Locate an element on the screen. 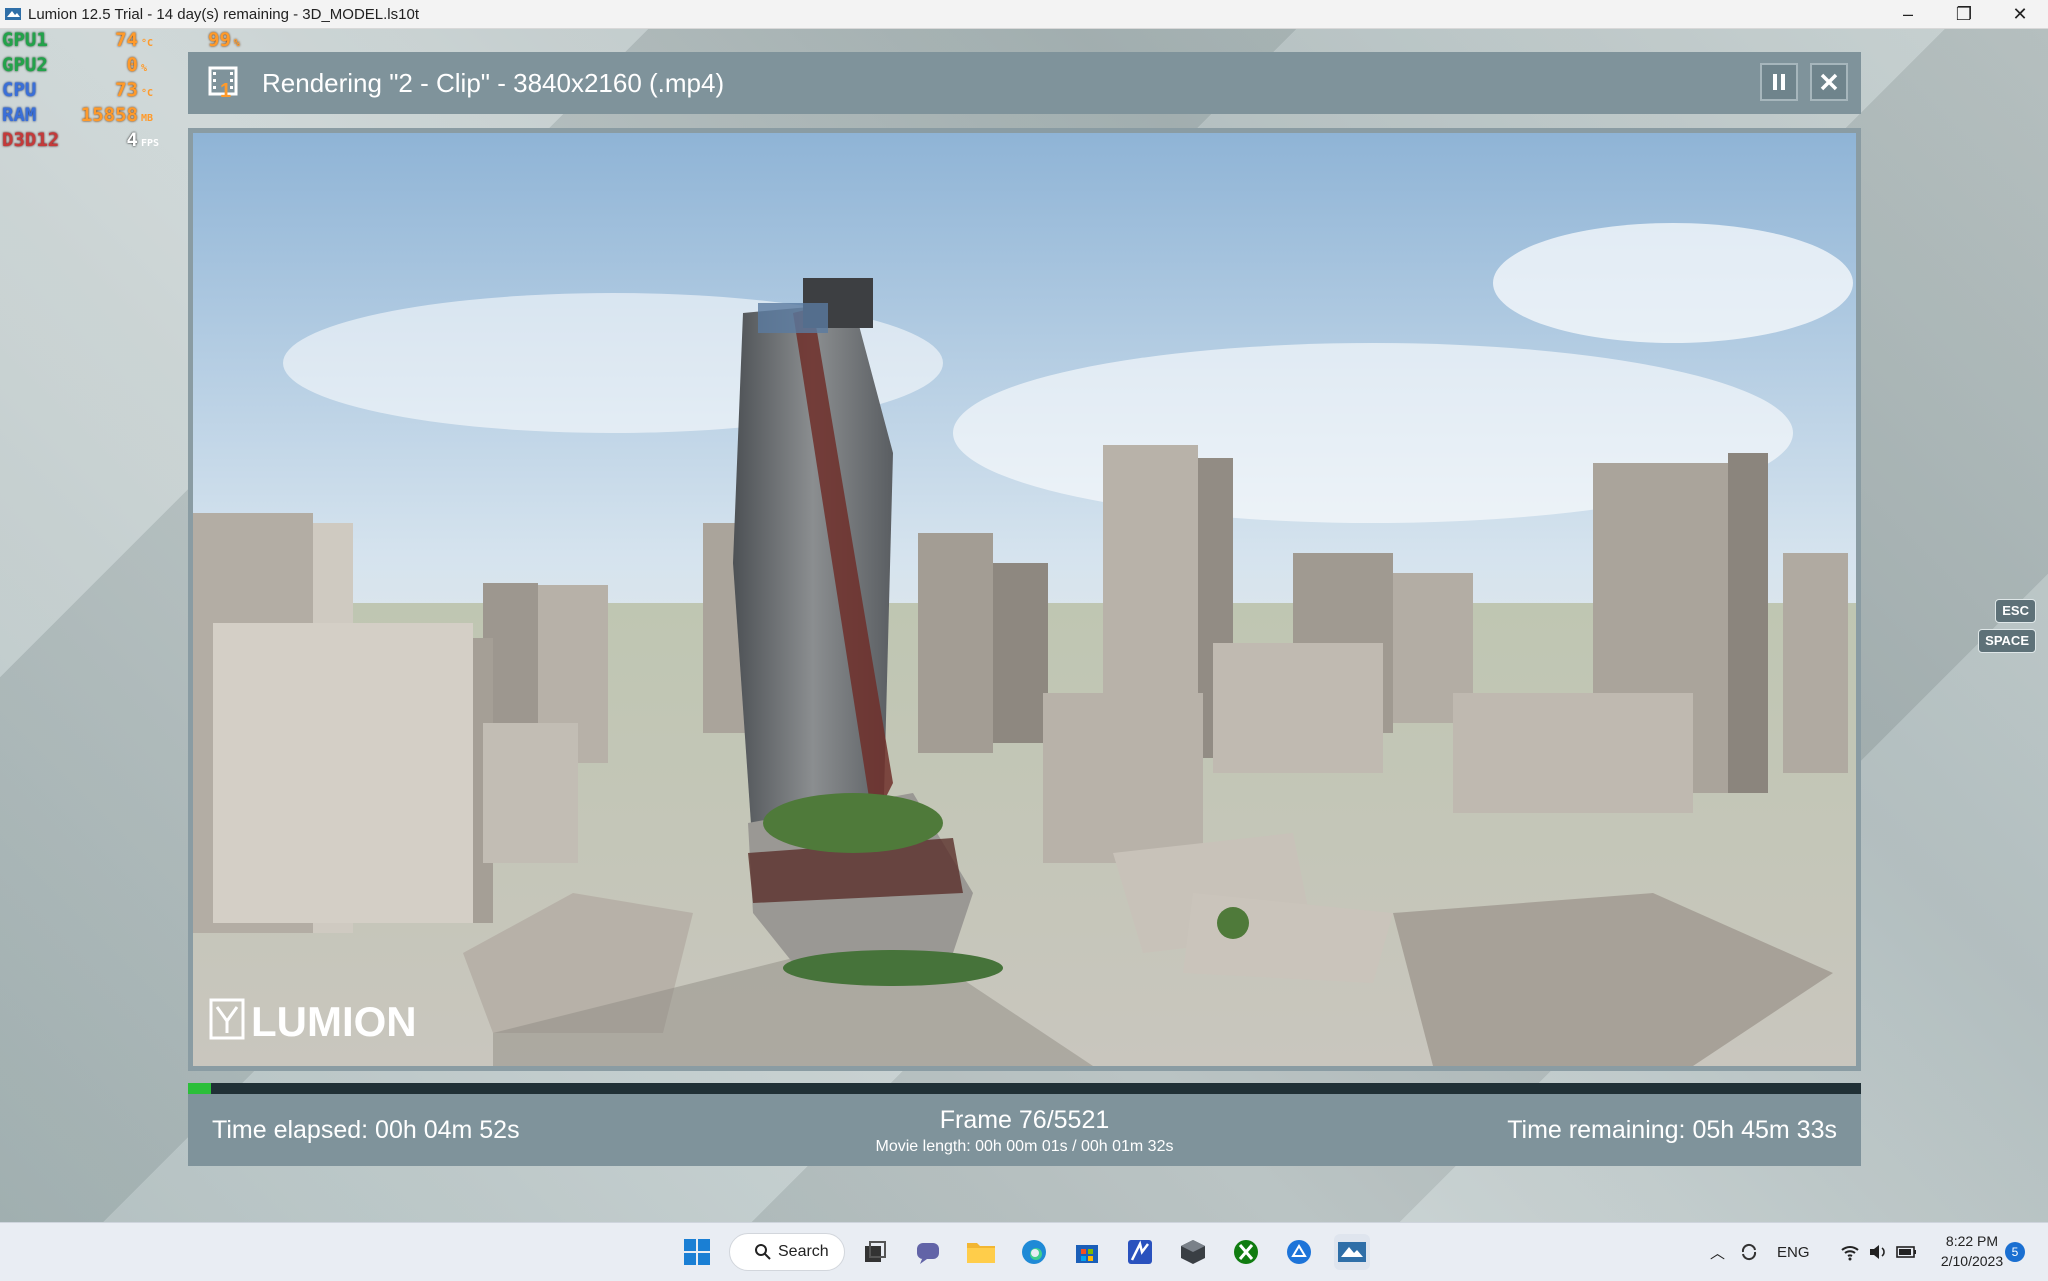 The width and height of the screenshot is (2048, 1281). windows-icon is located at coordinates (697, 1252).